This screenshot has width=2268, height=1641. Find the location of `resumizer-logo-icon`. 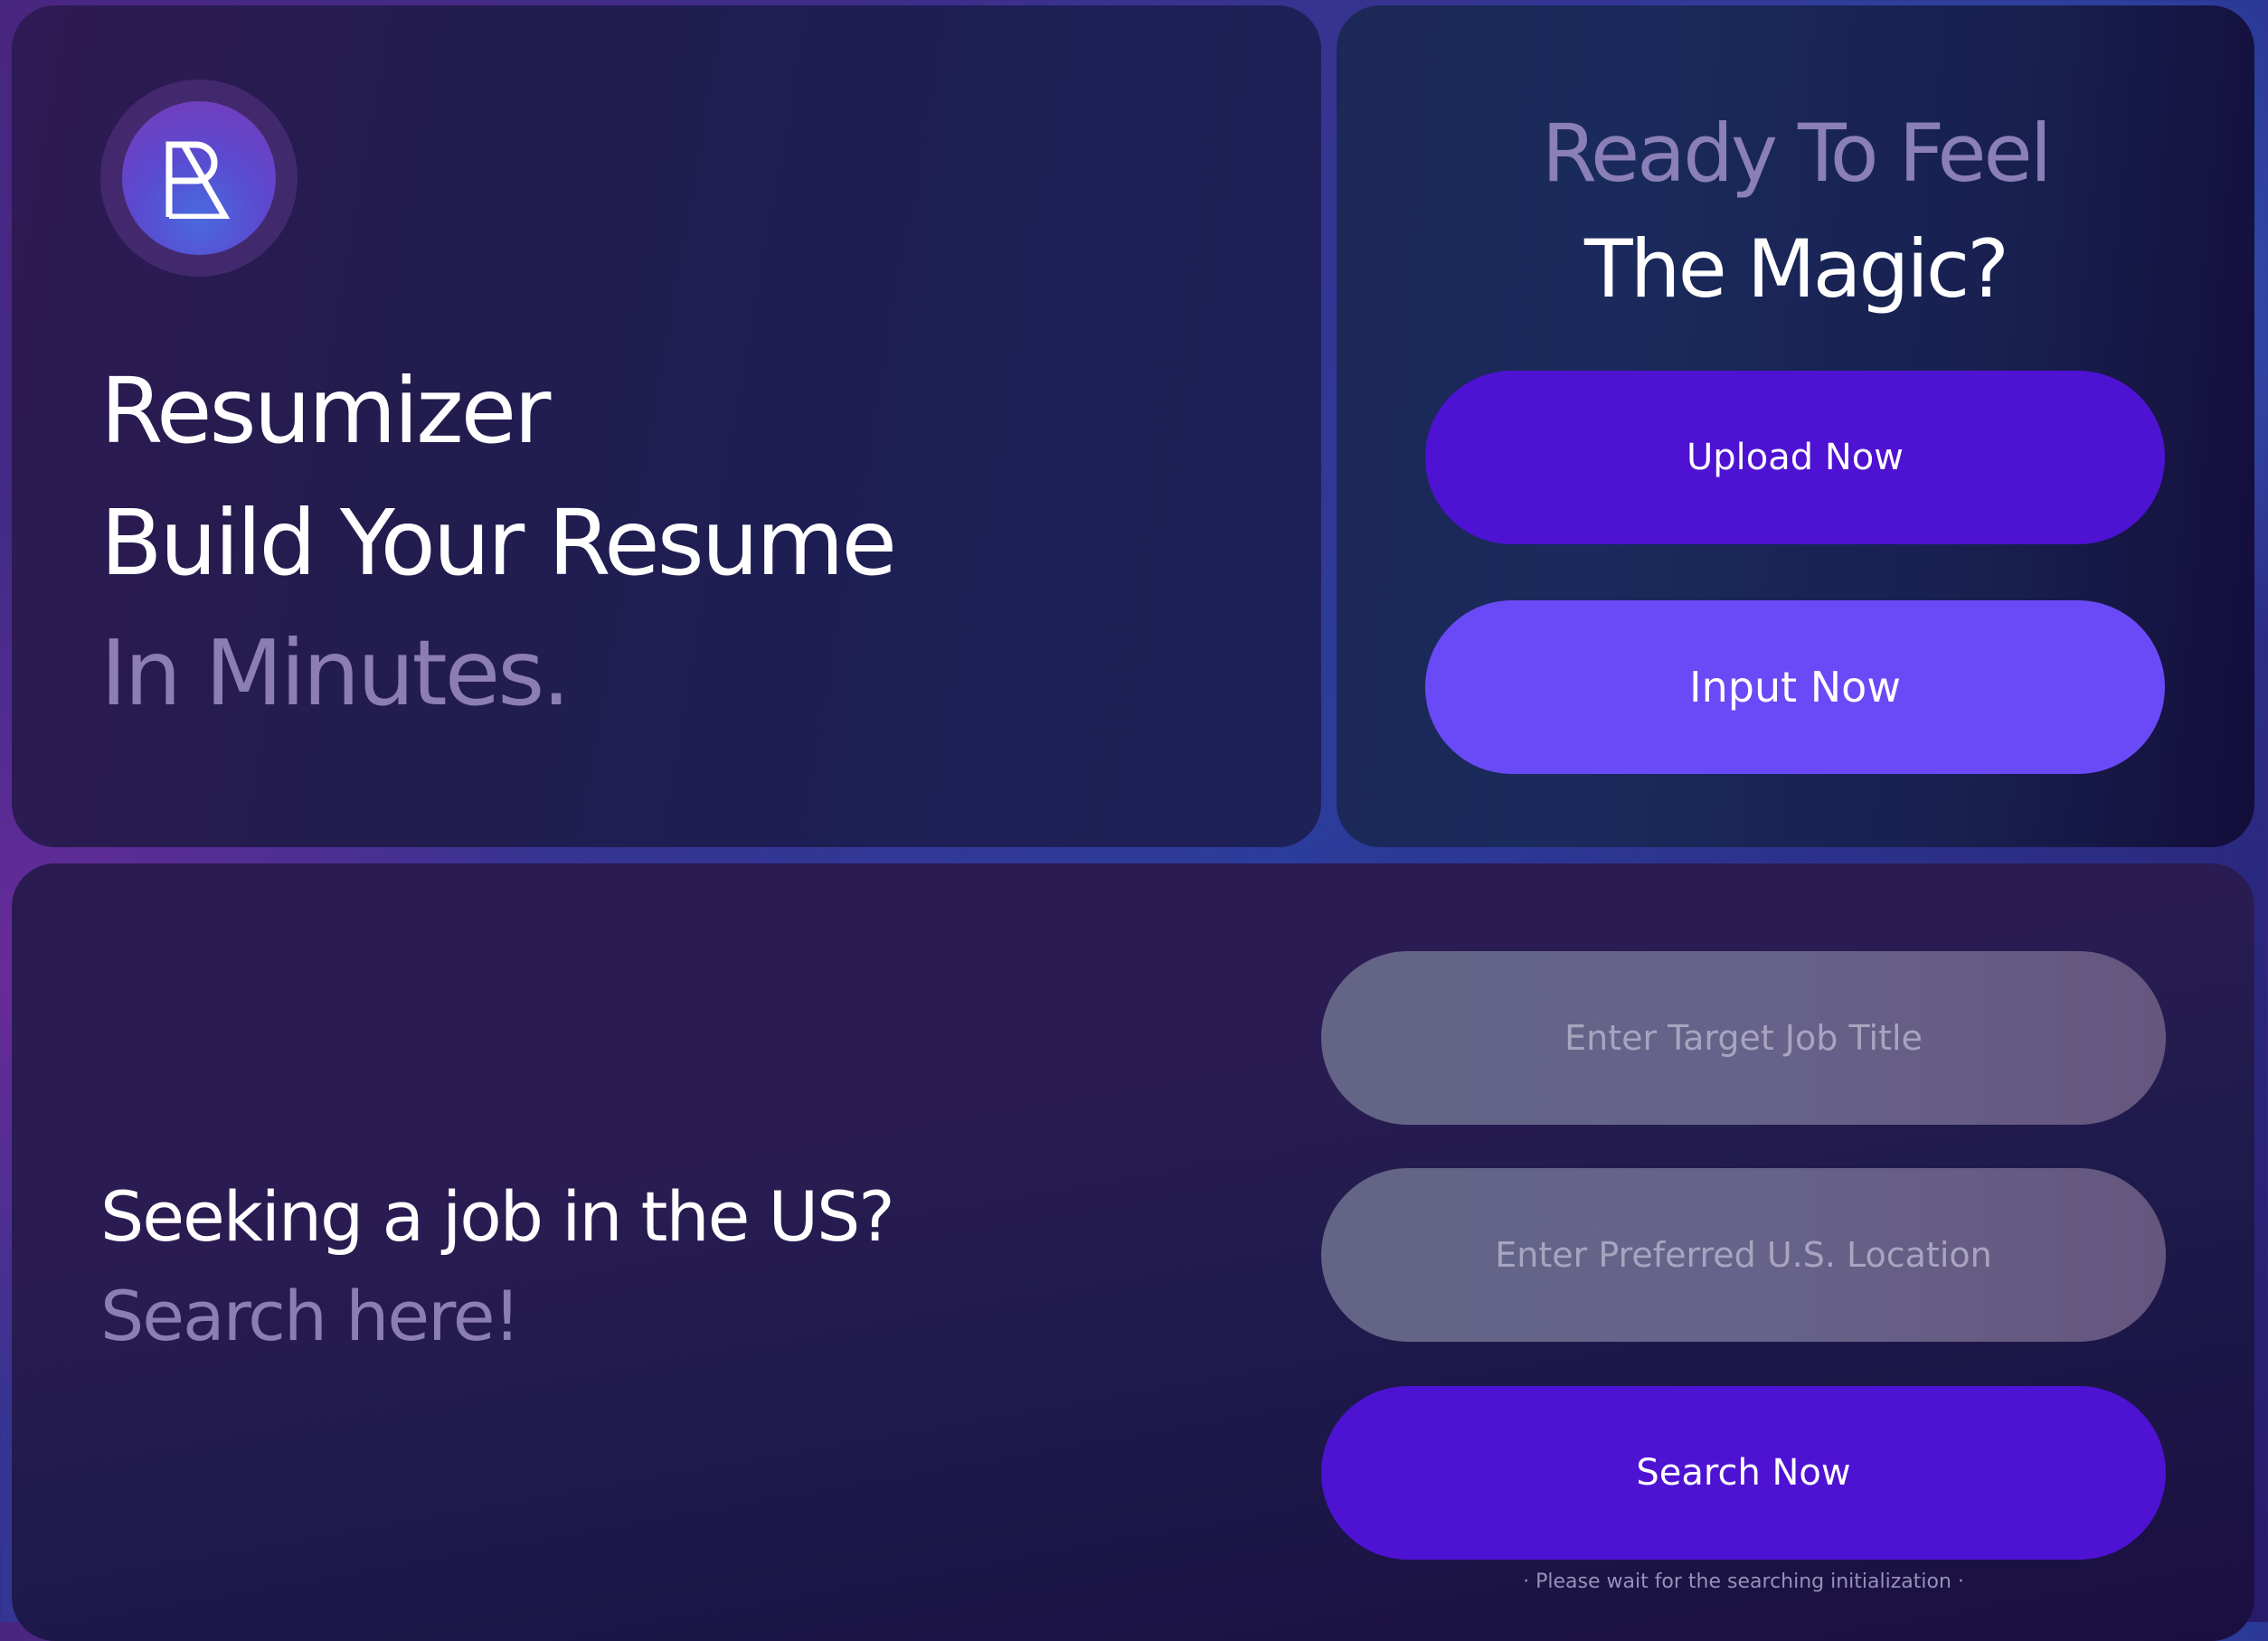

resumizer-logo-icon is located at coordinates (199, 178).